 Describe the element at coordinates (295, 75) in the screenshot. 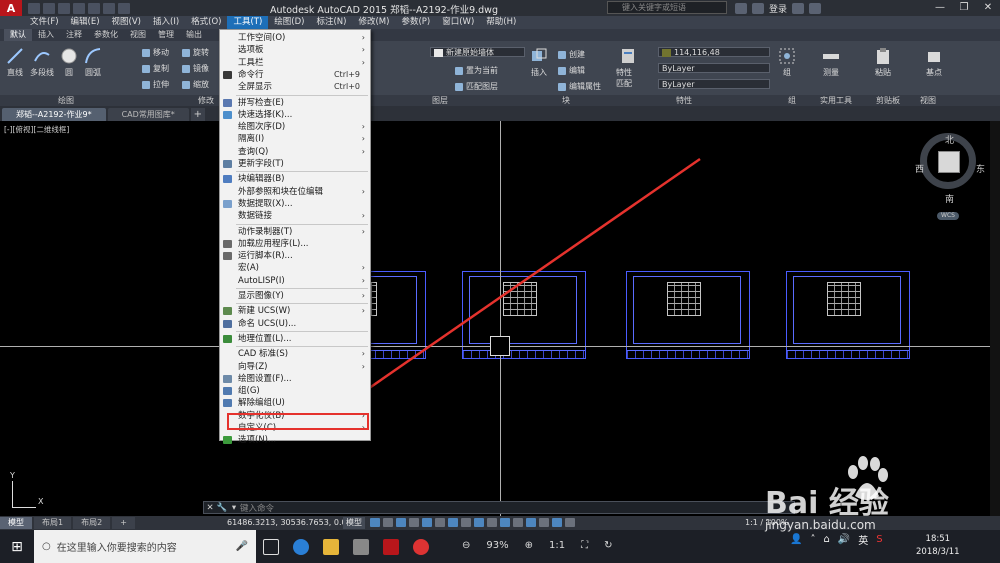

I see `tools-menu-item: 命令行 Ctrl+9` at that location.